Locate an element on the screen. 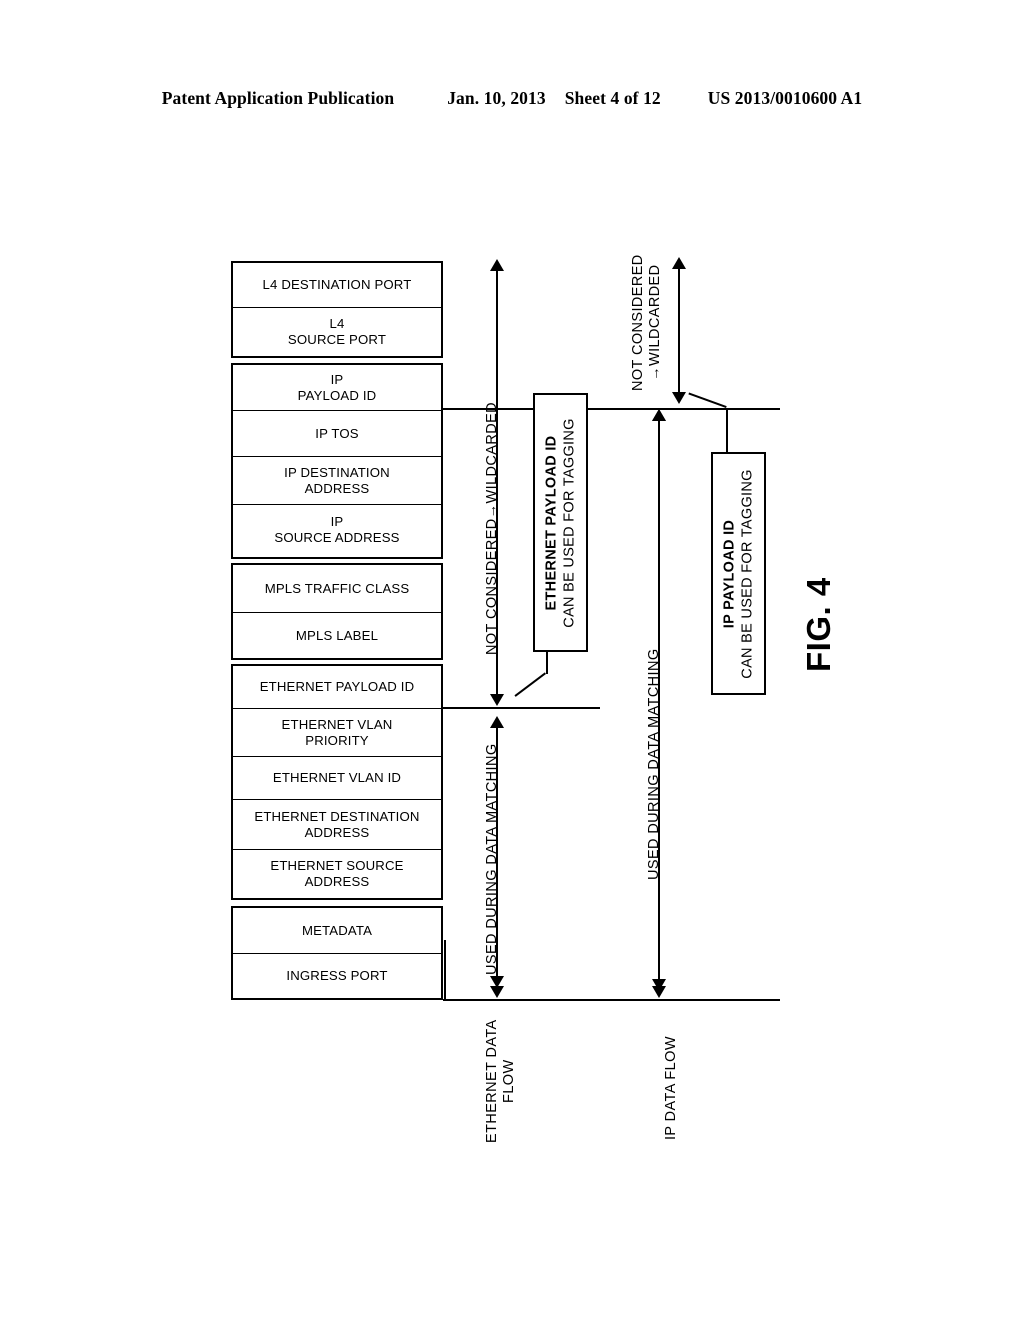 The width and height of the screenshot is (1024, 1320). annotation-text: NOT CONSIDERED is located at coordinates (638, 322).